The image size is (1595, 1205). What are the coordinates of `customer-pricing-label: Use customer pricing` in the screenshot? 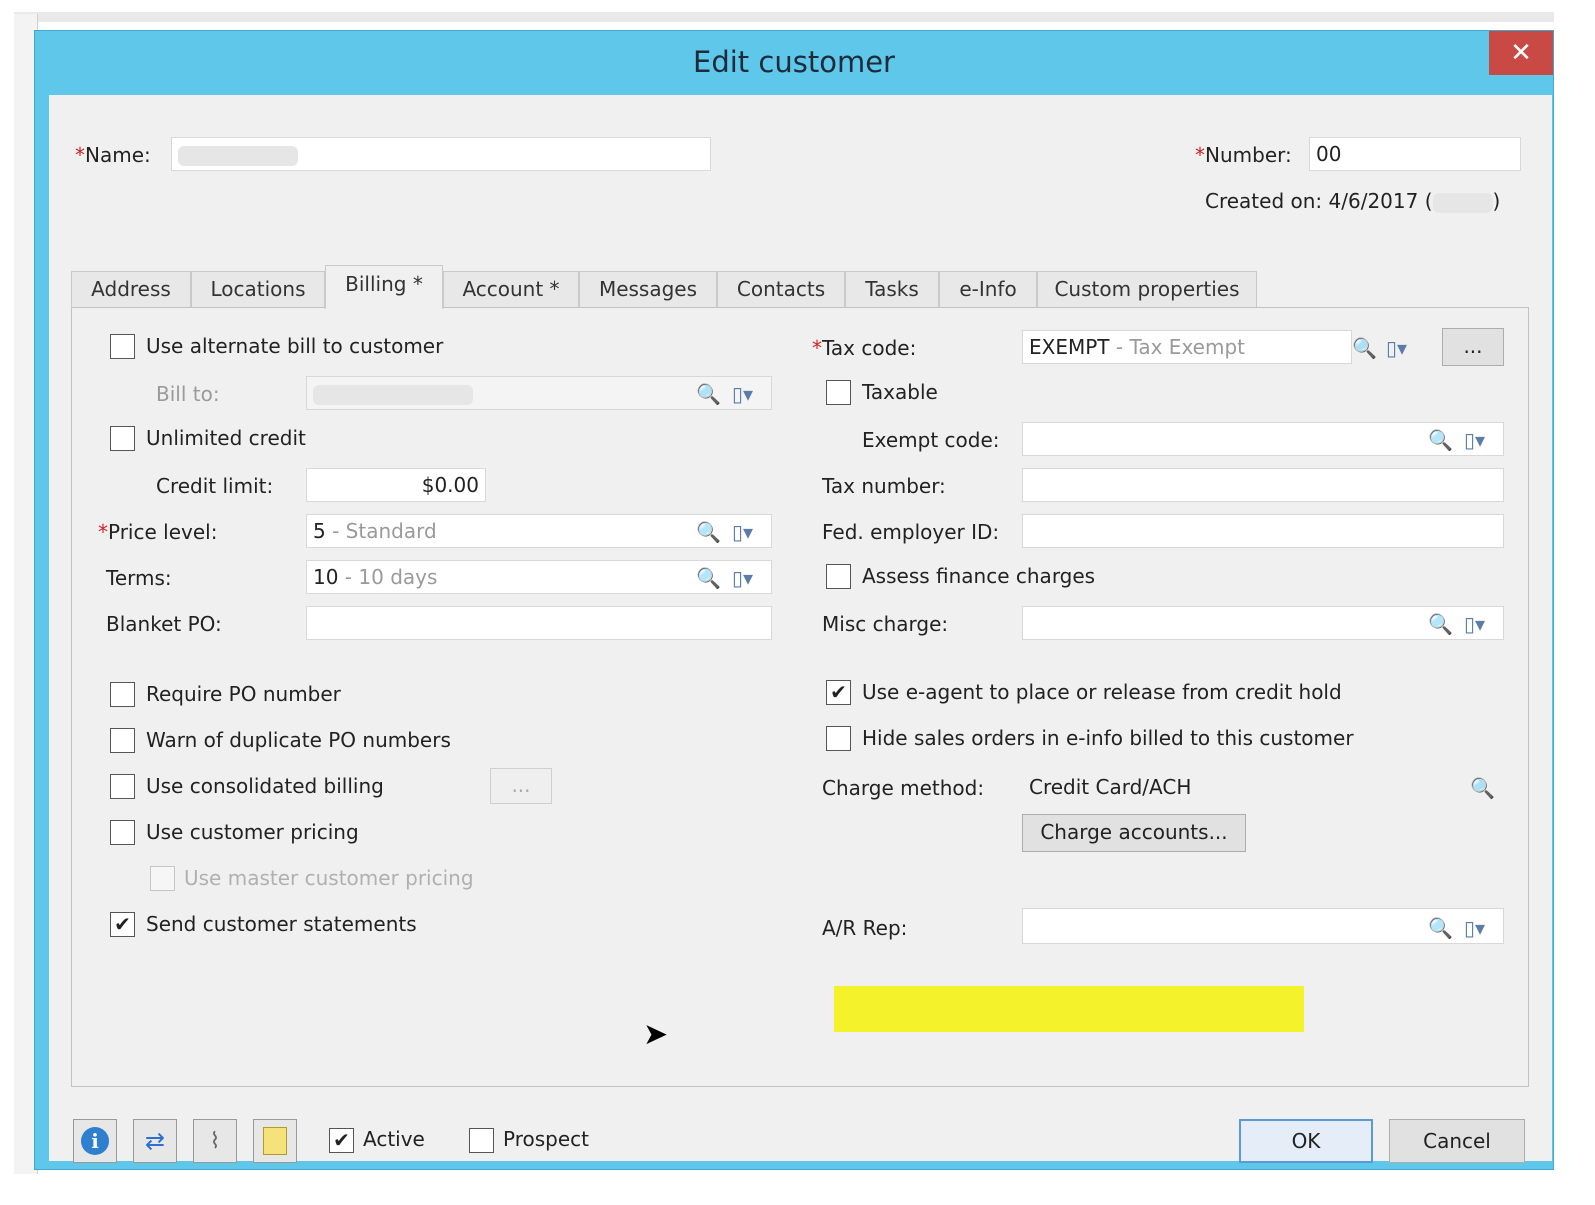 It's located at (252, 832).